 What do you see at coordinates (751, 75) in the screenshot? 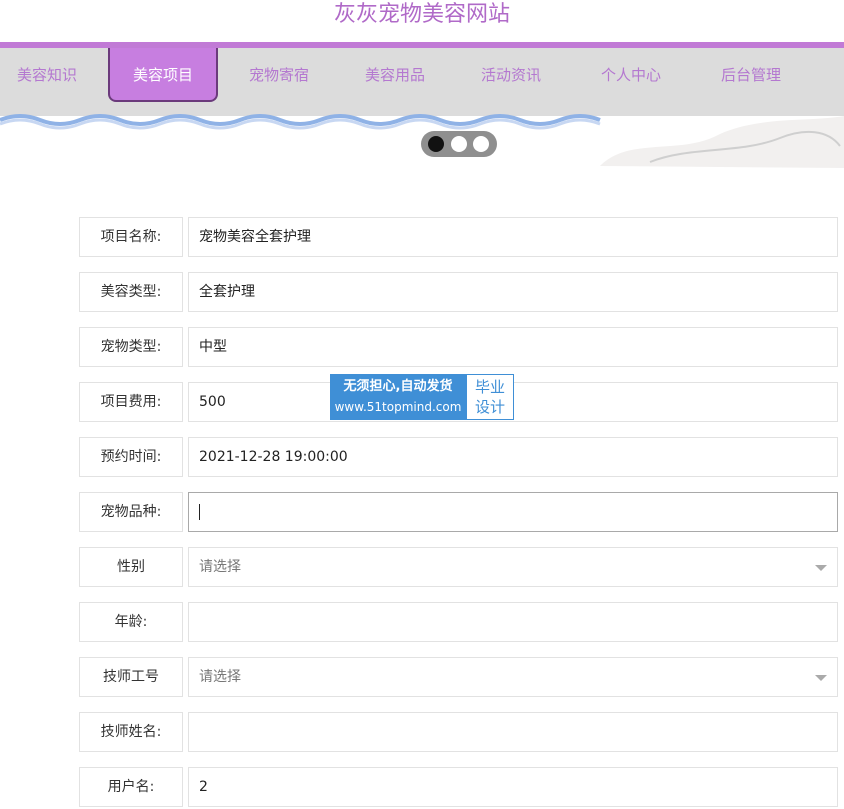
I see `nav-item-admin: 后台管理` at bounding box center [751, 75].